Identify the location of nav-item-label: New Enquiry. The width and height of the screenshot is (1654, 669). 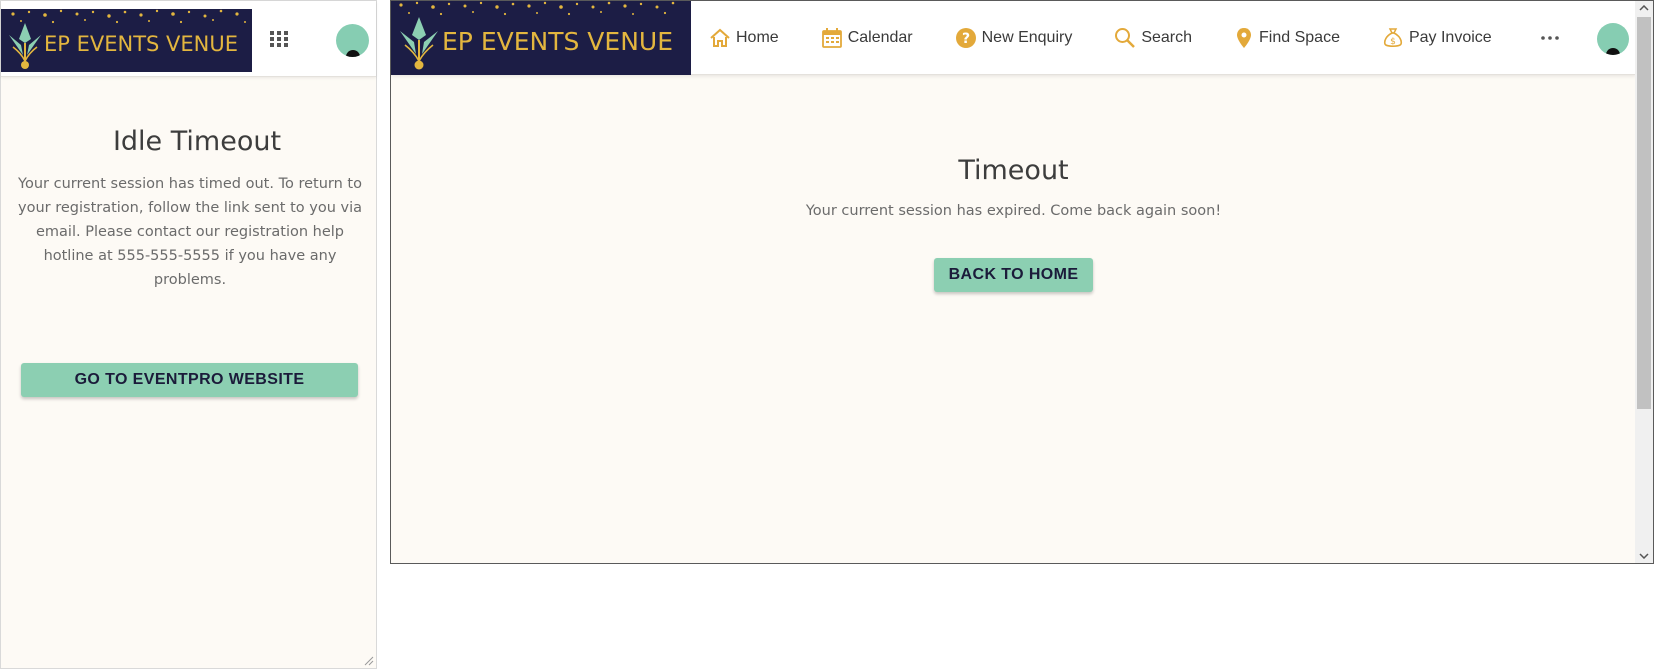
(1027, 37).